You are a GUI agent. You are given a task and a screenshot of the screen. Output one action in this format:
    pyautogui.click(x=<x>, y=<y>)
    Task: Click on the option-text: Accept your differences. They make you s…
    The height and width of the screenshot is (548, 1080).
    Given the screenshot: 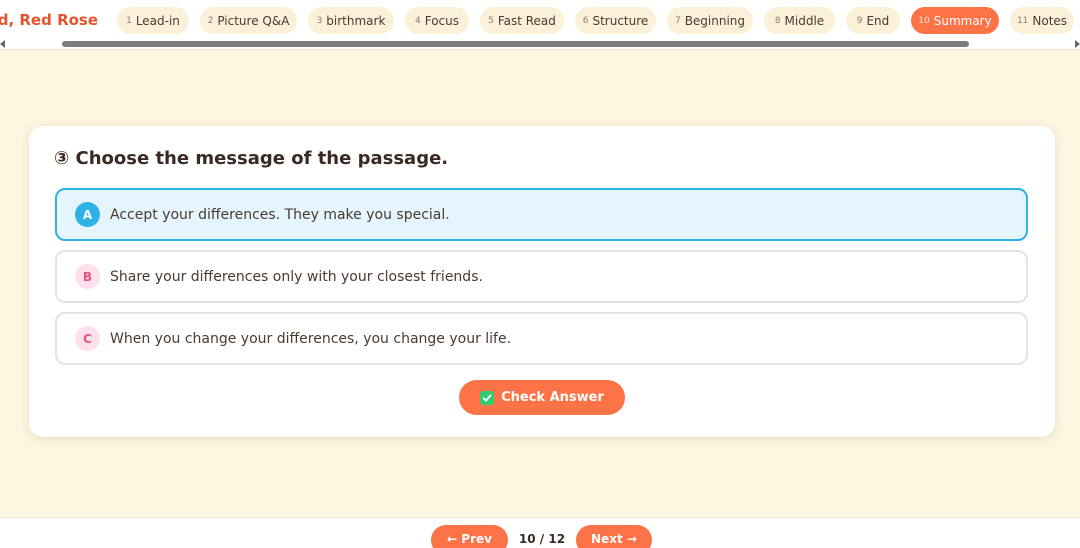 What is the action you would take?
    pyautogui.click(x=280, y=214)
    